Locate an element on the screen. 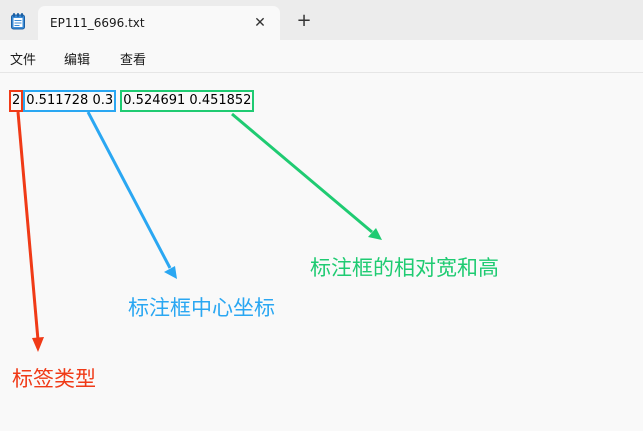 The image size is (643, 431). annotation-center-label: 标注框中心坐标 is located at coordinates (201, 308).